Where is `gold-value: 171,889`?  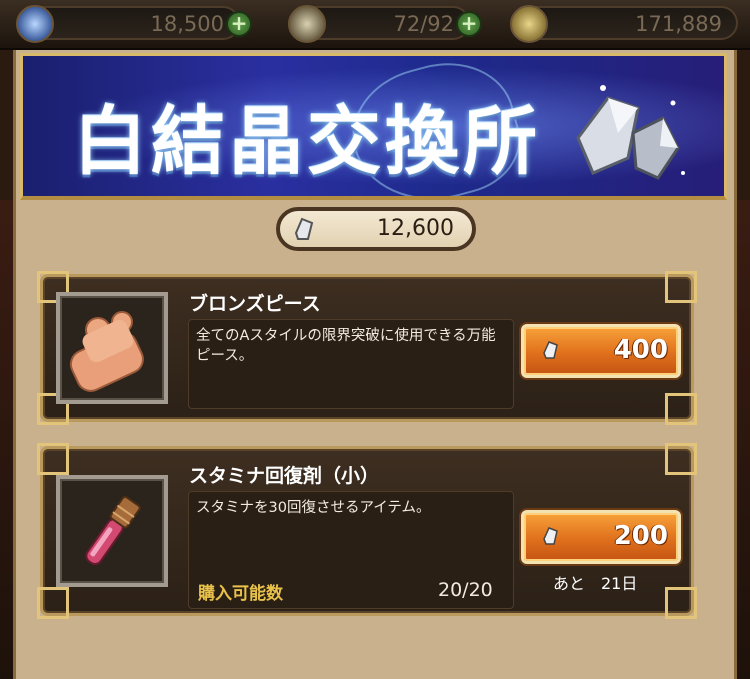
gold-value: 171,889 is located at coordinates (678, 24).